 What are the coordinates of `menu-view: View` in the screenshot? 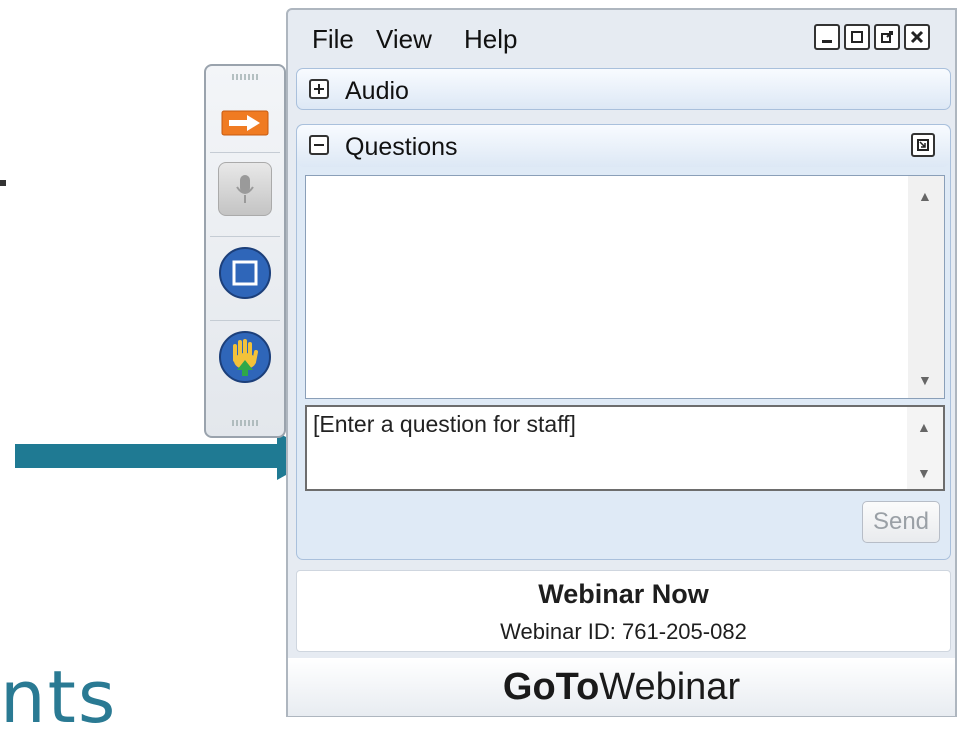 It's located at (404, 39).